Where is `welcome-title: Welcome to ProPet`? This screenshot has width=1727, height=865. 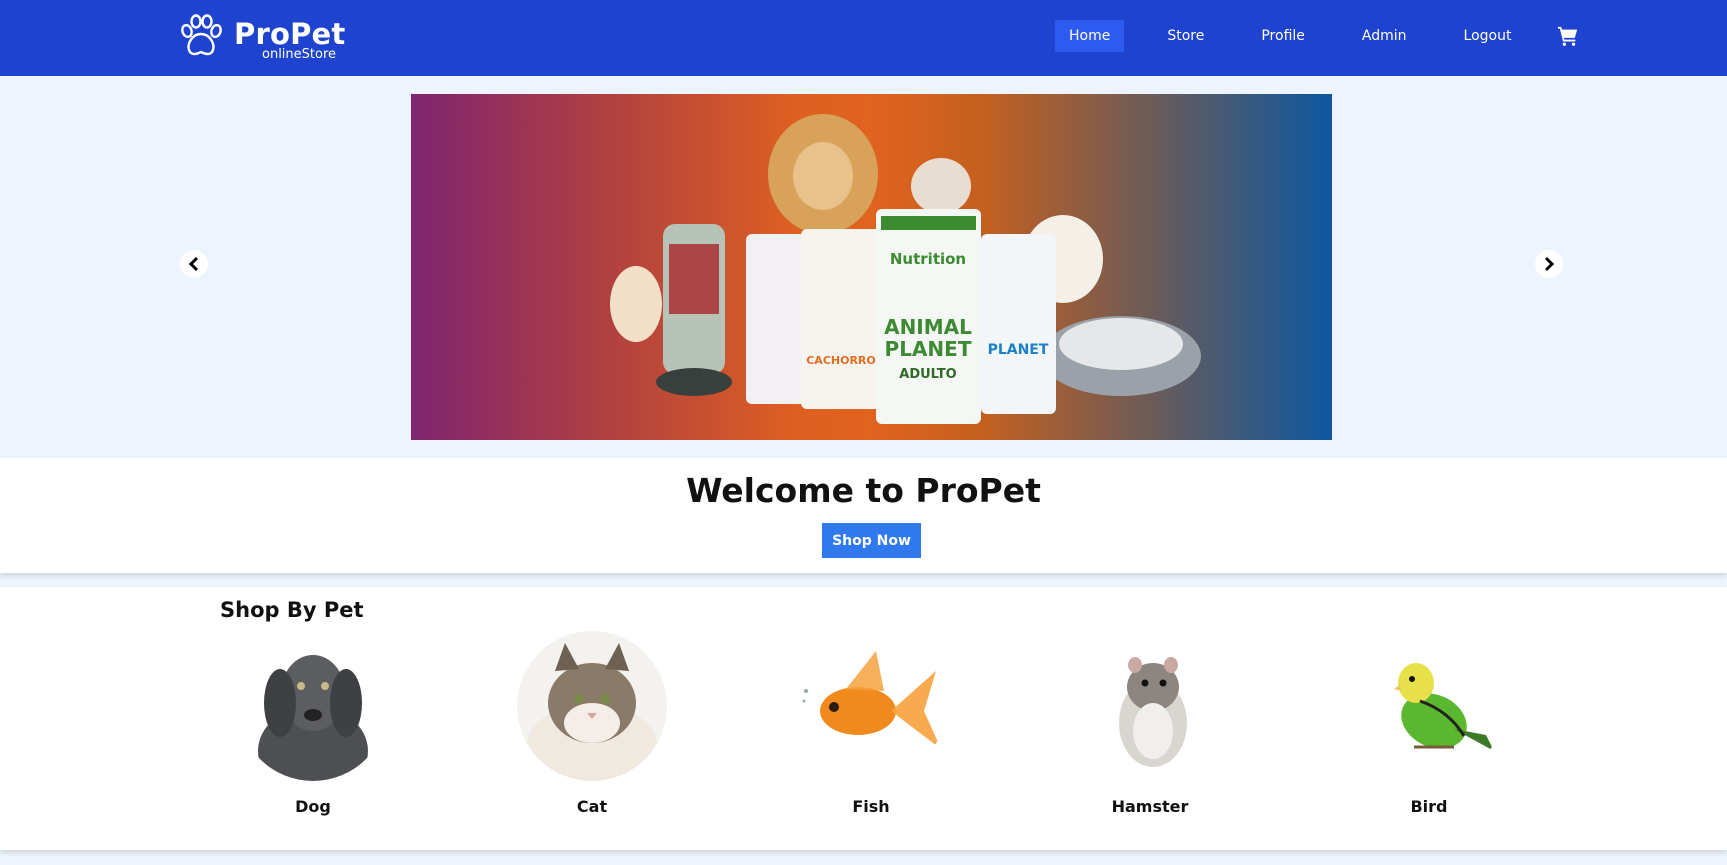
welcome-title: Welcome to ProPet is located at coordinates (863, 490).